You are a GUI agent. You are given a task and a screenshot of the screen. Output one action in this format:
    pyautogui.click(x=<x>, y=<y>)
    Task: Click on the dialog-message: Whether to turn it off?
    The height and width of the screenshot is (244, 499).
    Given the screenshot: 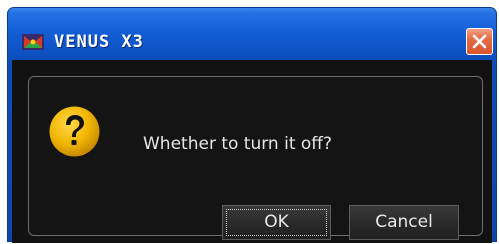 What is the action you would take?
    pyautogui.click(x=238, y=144)
    